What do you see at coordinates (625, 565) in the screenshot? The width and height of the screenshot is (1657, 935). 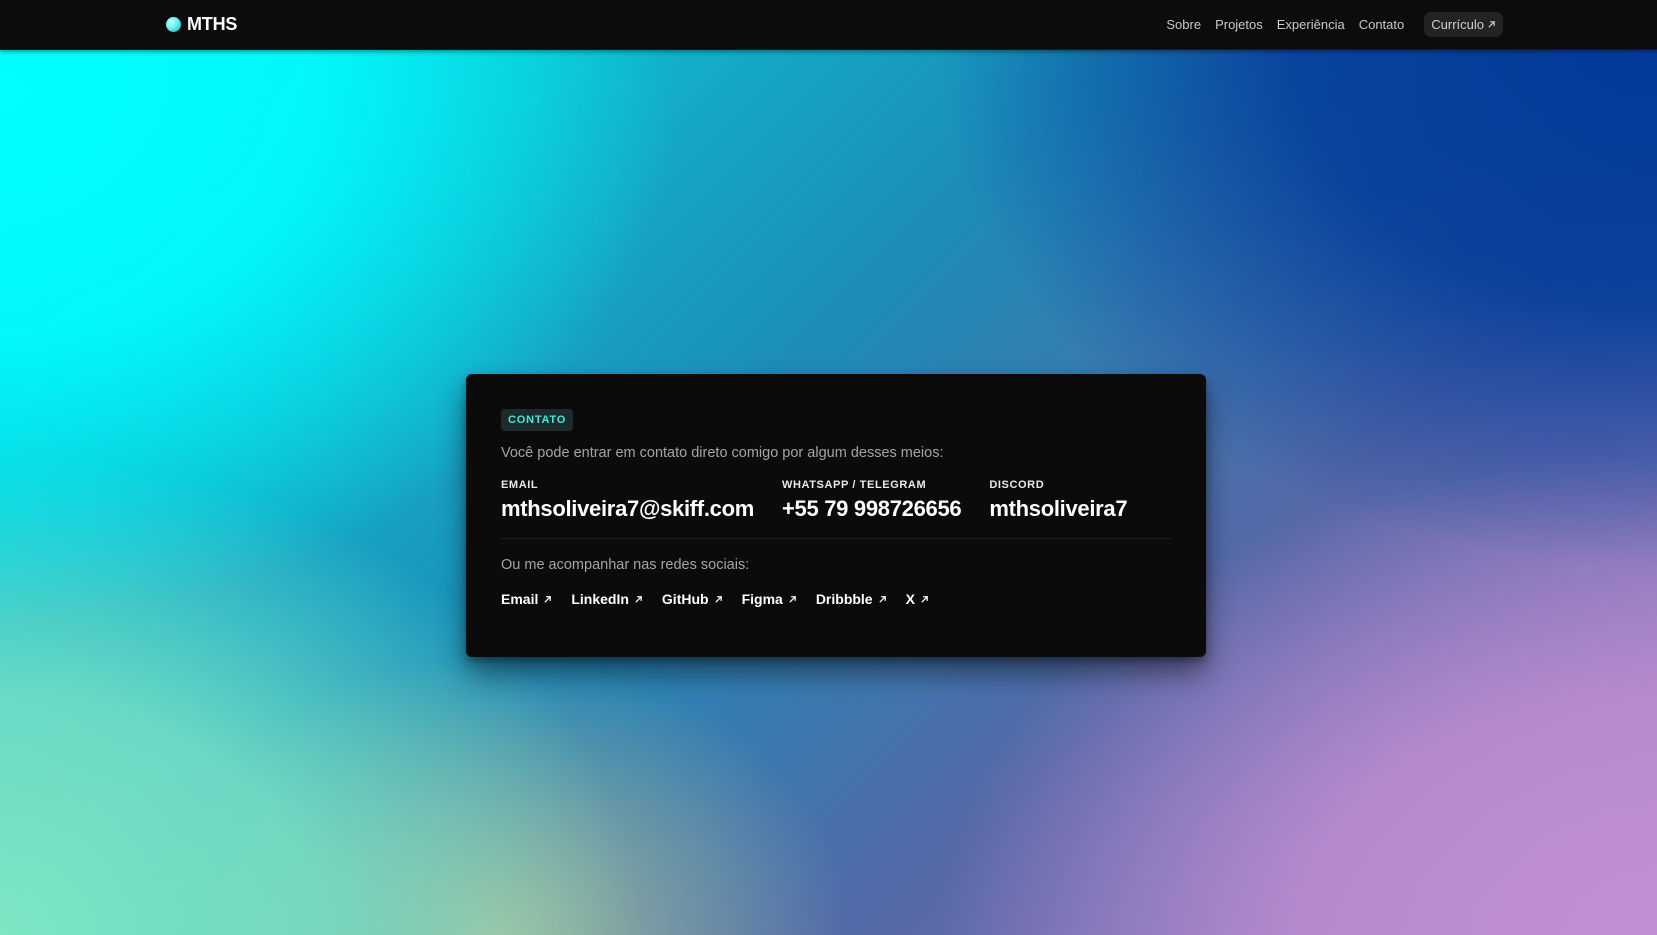 I see `social-intro-text: Ou me acompanhar nas redes sociais:` at bounding box center [625, 565].